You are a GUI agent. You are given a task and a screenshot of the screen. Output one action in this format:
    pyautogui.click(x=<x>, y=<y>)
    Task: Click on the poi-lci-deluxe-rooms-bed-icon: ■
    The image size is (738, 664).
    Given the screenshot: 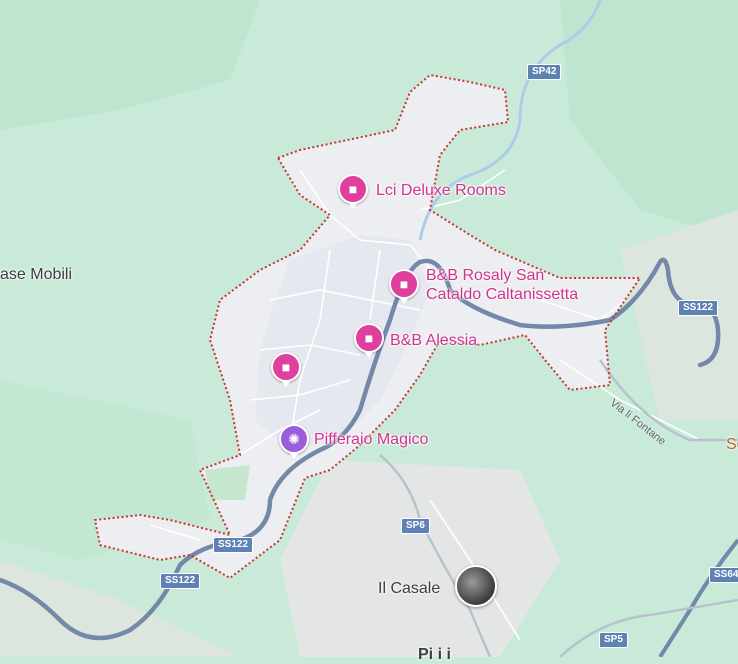 What is the action you would take?
    pyautogui.click(x=353, y=191)
    